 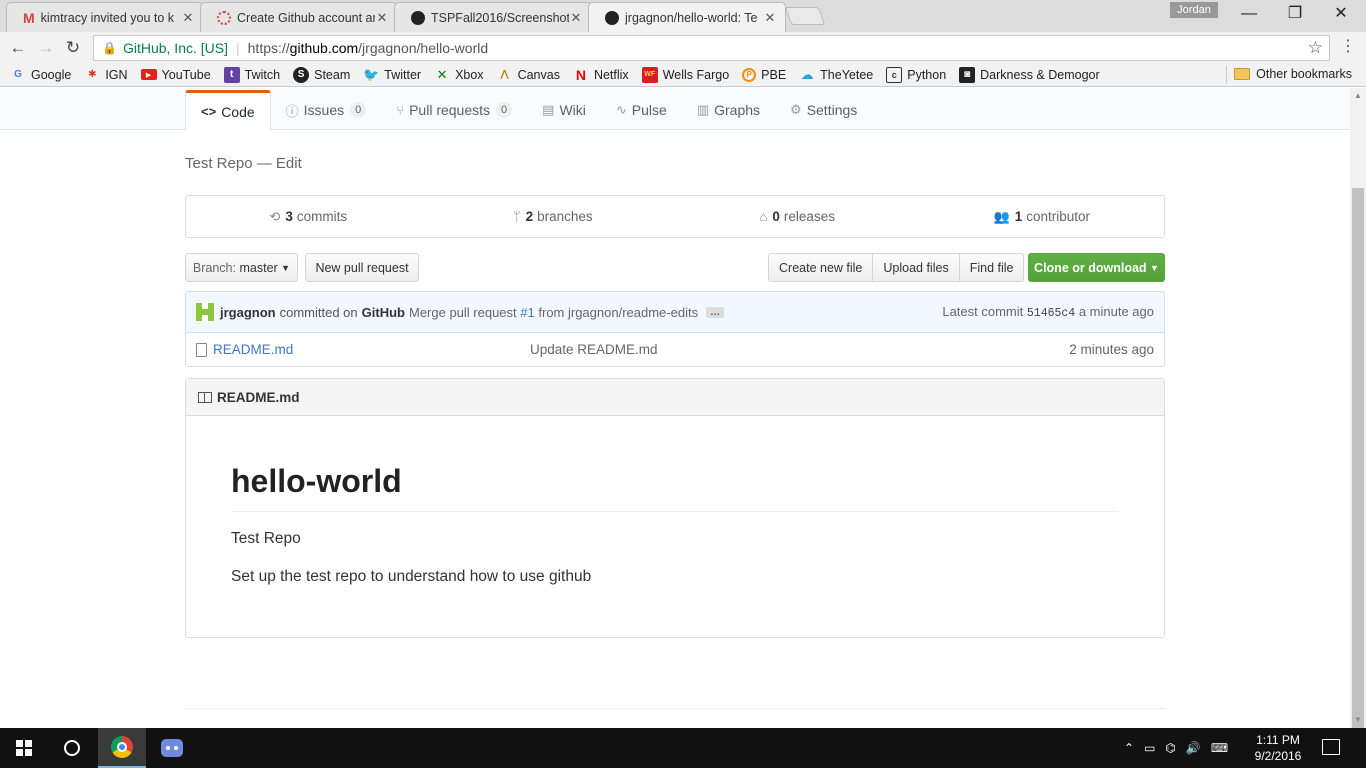 I want to click on bookmark-twitch: t Twitch, so click(x=251, y=74).